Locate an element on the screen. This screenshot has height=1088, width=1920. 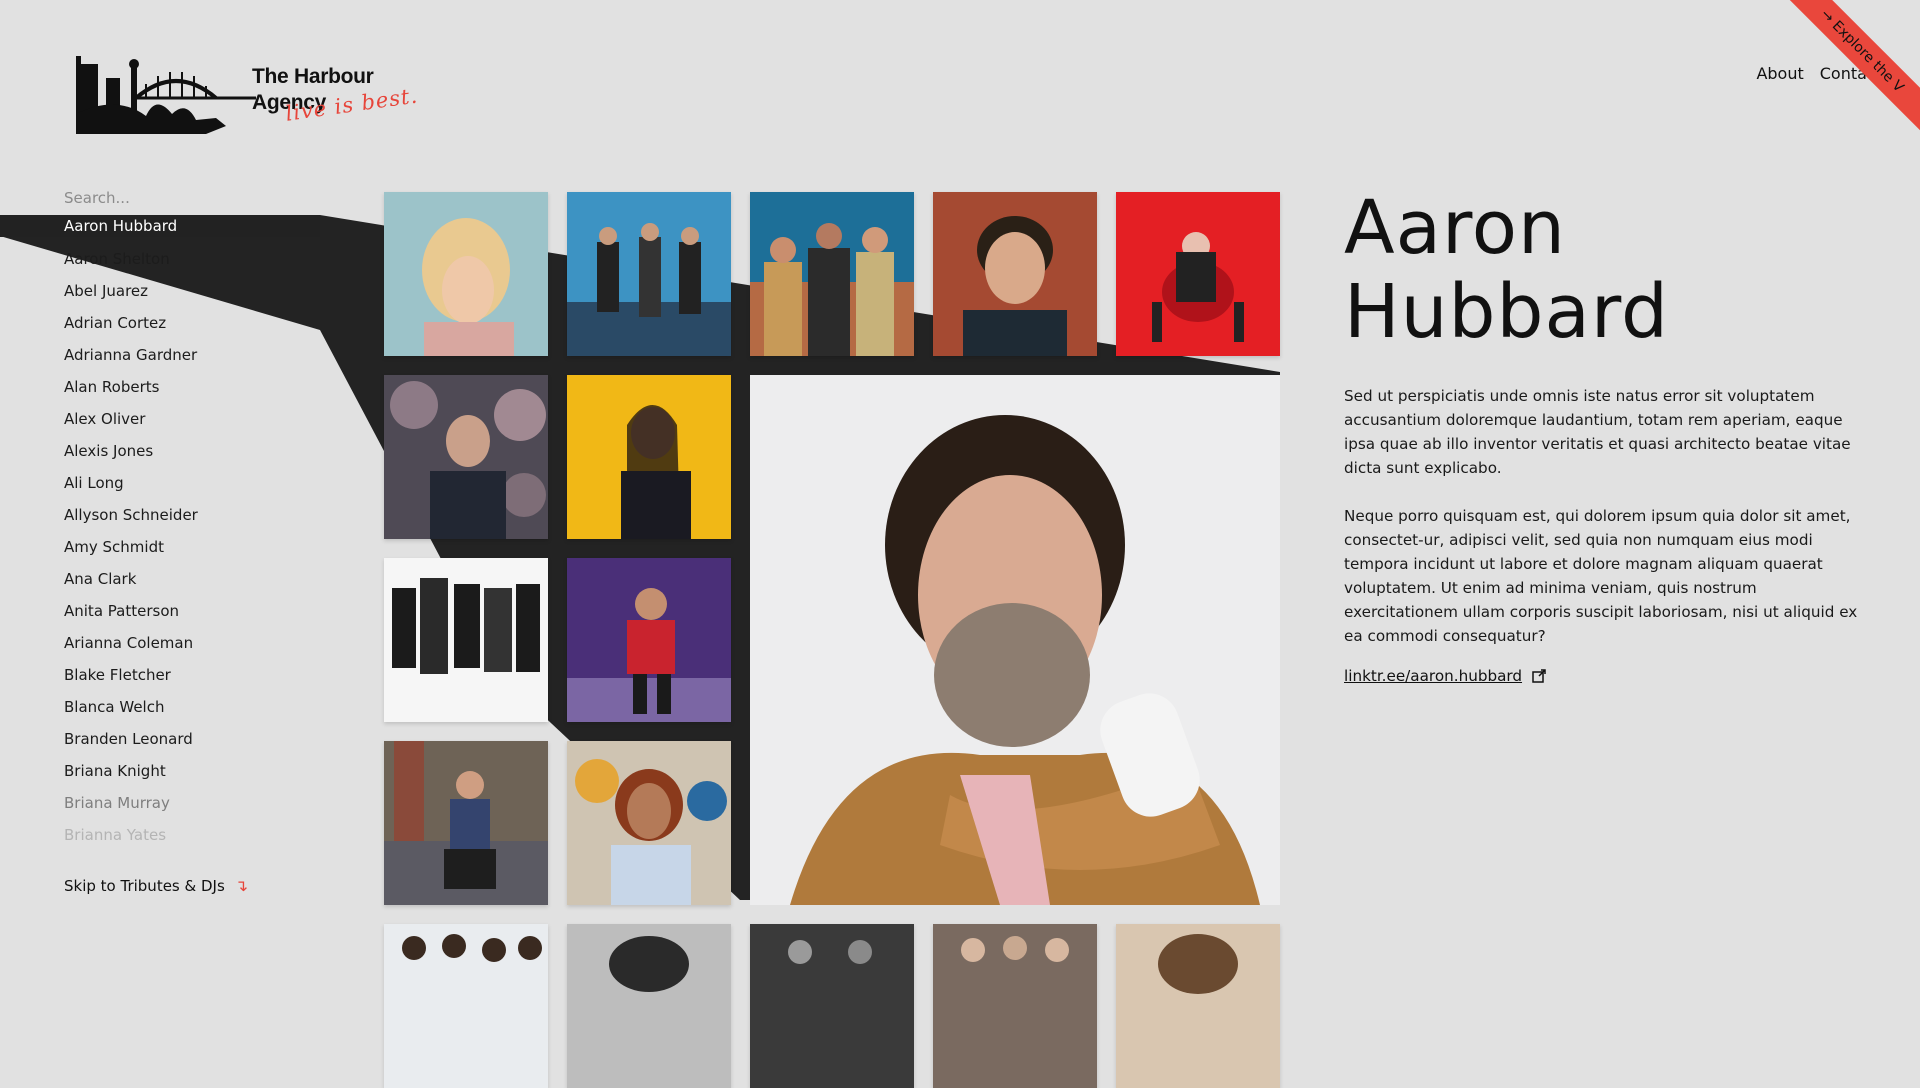
artist-list-item: Anita Patterson is located at coordinates (190, 615).